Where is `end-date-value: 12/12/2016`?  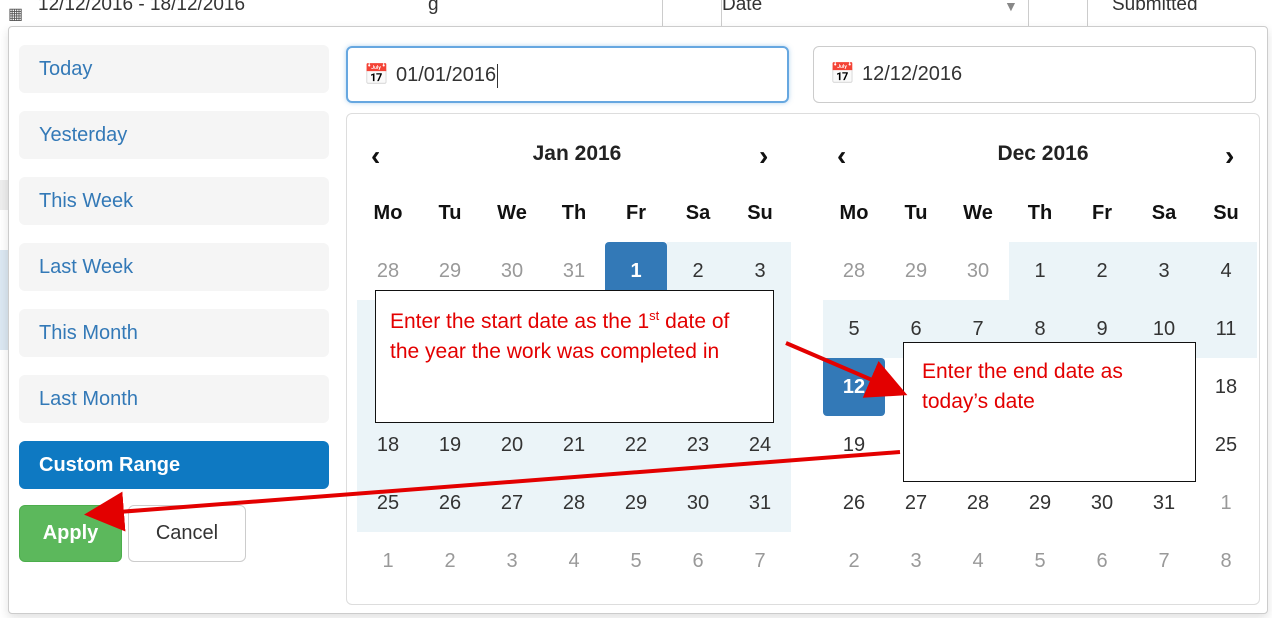 end-date-value: 12/12/2016 is located at coordinates (912, 74).